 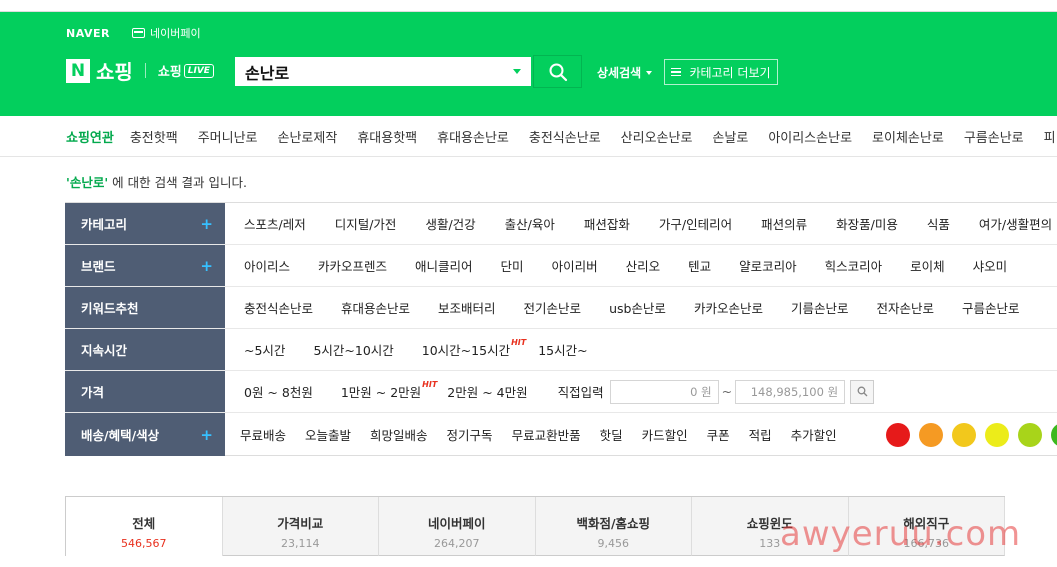 What do you see at coordinates (144, 526) in the screenshot?
I see `tab-all: 전체 546,567` at bounding box center [144, 526].